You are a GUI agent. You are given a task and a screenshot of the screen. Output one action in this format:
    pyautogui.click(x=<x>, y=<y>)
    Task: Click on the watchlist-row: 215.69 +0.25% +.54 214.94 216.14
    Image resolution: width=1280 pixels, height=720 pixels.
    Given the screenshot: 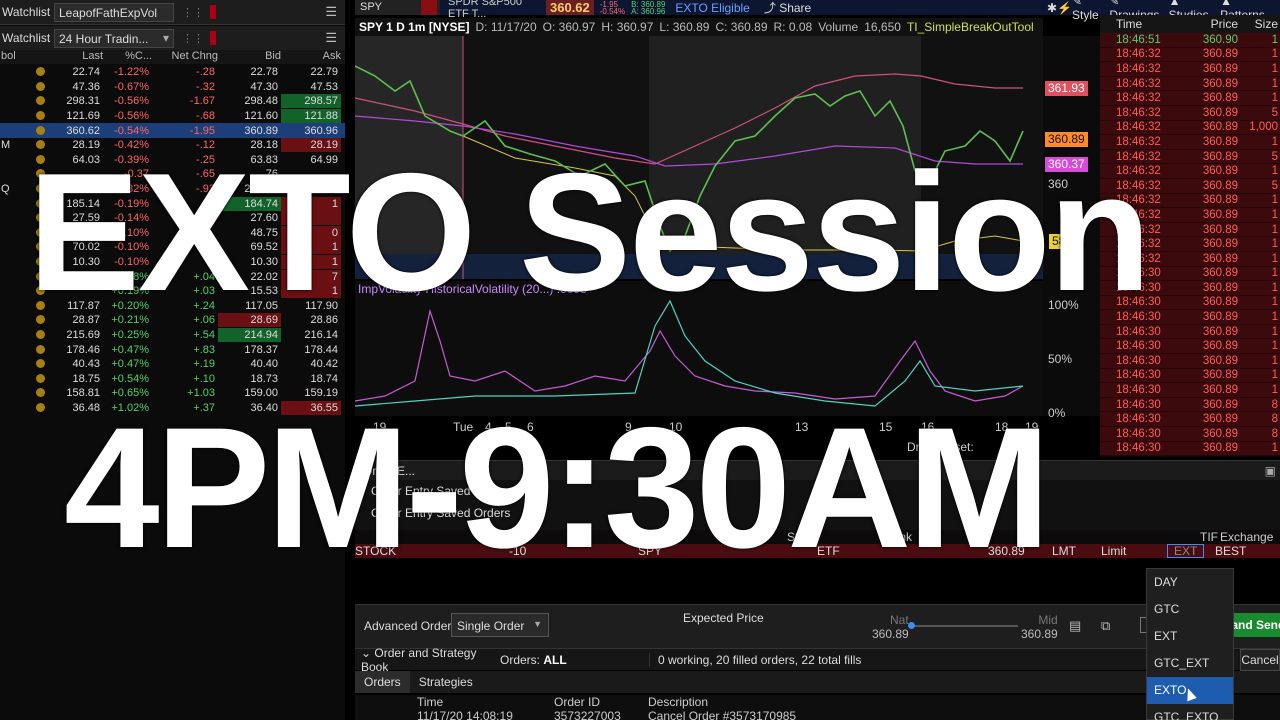 What is the action you would take?
    pyautogui.click(x=172, y=335)
    